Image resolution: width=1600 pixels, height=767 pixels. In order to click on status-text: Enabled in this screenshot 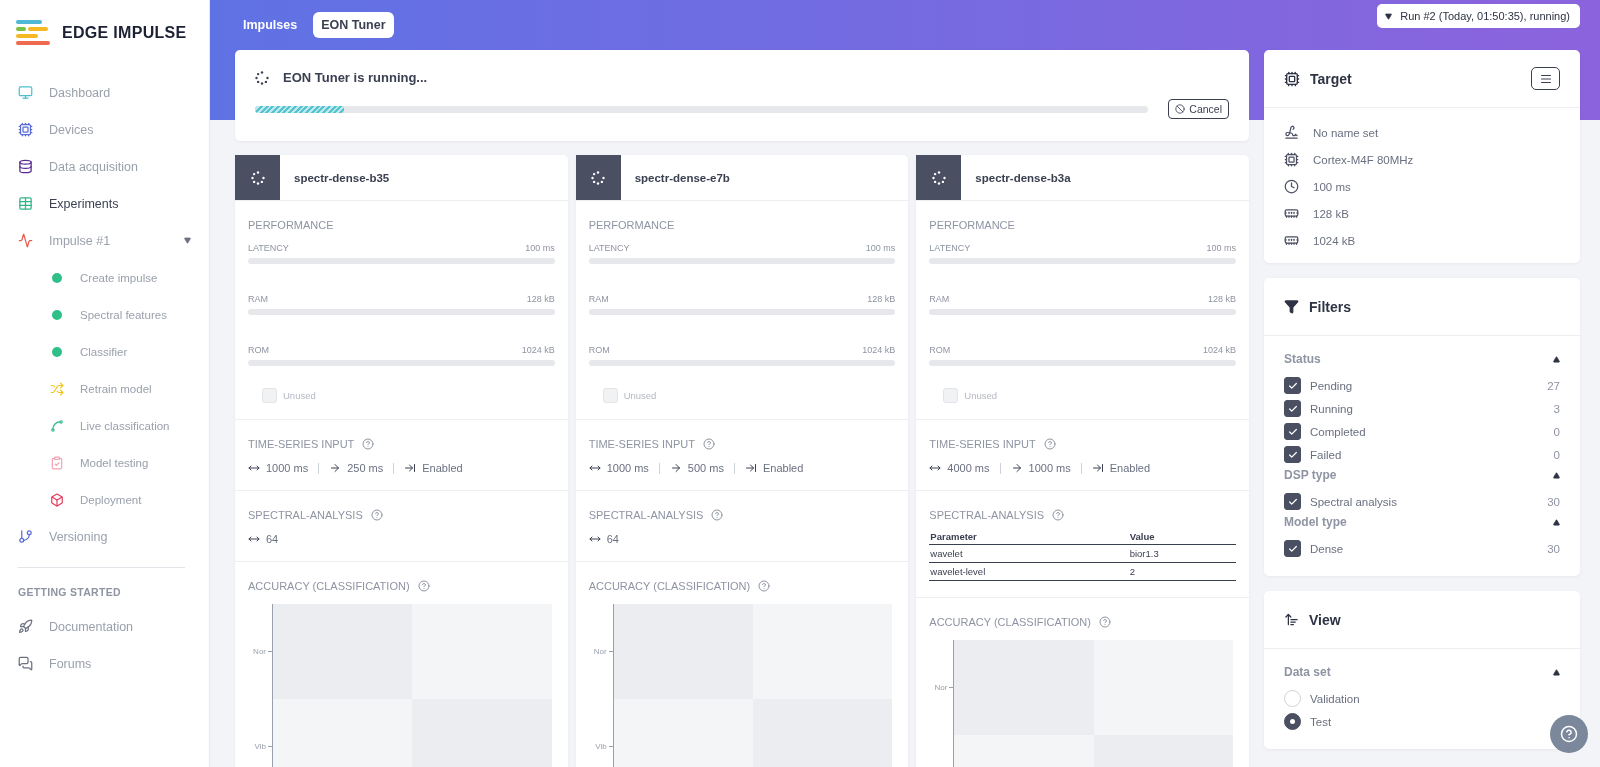, I will do `click(783, 468)`.